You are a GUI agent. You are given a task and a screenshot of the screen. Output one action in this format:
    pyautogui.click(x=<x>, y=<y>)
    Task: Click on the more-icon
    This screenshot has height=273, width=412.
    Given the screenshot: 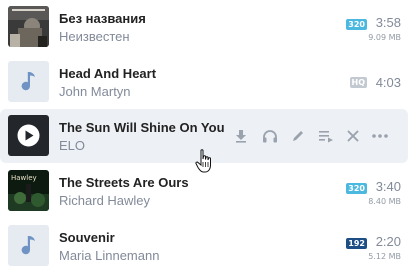 What is the action you would take?
    pyautogui.click(x=380, y=136)
    